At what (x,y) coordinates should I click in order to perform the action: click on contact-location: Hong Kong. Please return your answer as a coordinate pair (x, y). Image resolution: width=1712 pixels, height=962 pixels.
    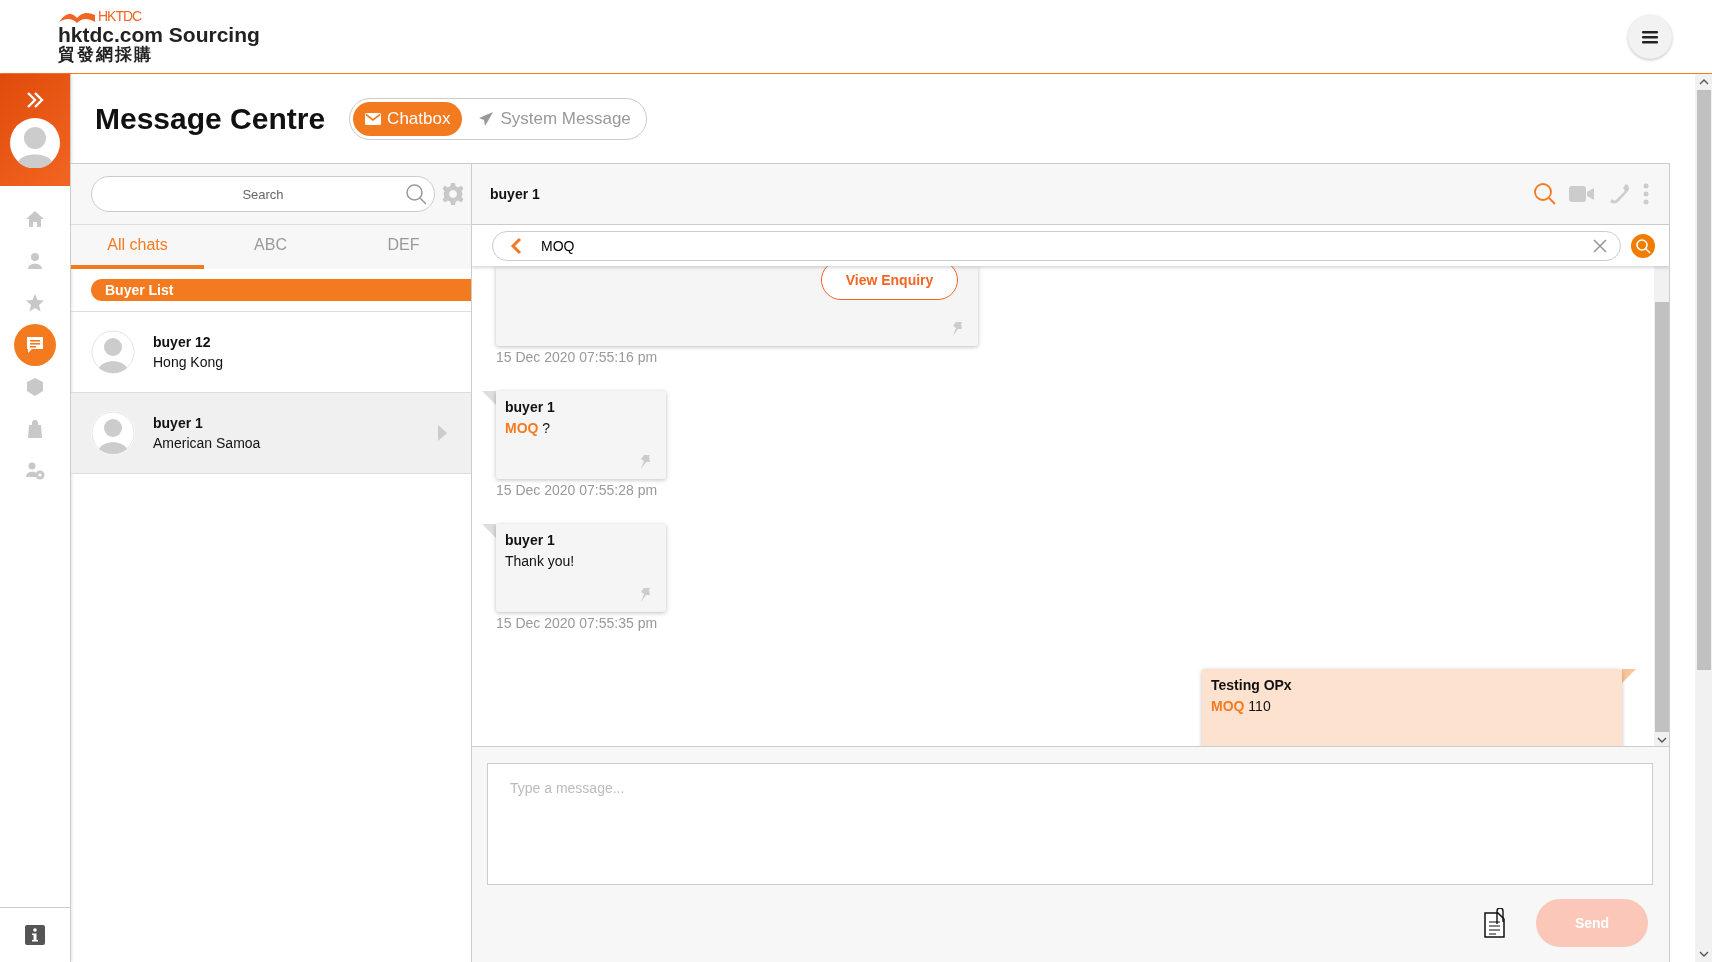
    Looking at the image, I should click on (189, 362).